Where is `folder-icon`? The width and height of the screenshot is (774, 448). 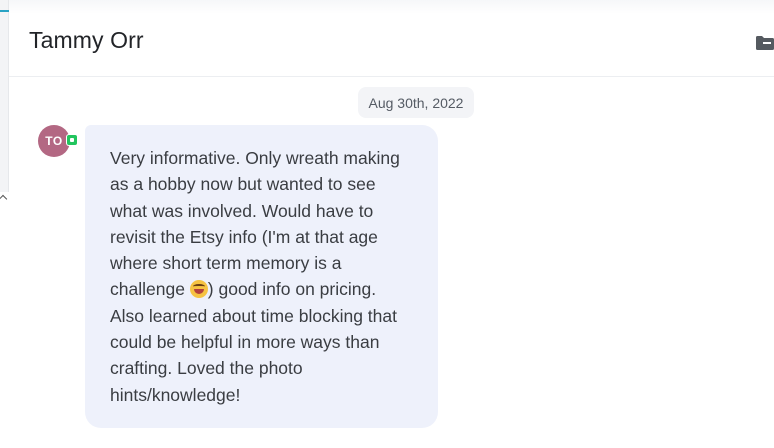
folder-icon is located at coordinates (765, 43).